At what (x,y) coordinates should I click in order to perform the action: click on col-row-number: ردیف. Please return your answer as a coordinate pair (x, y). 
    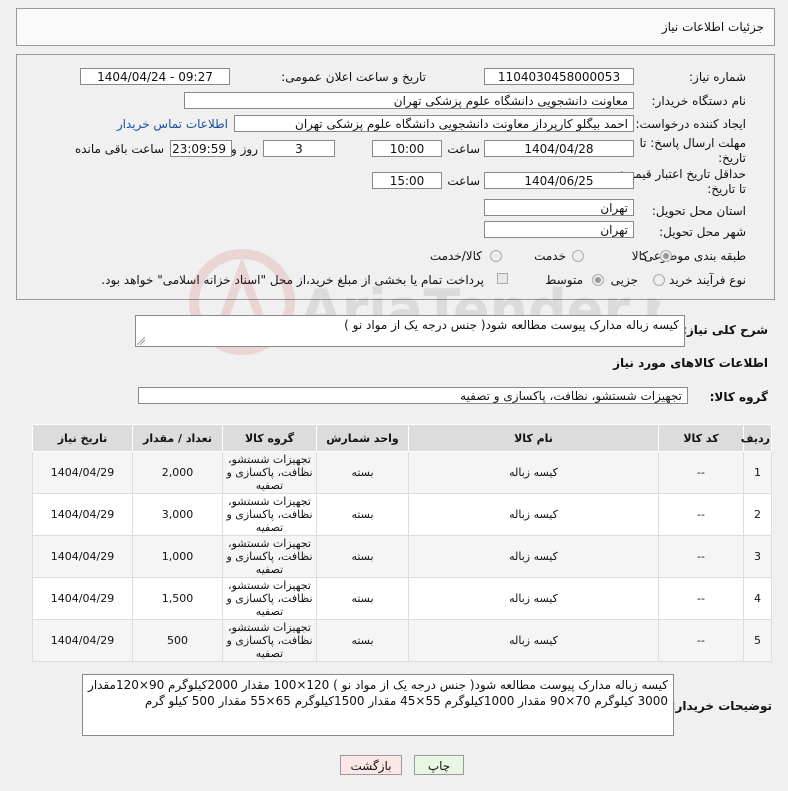
    Looking at the image, I should click on (756, 438).